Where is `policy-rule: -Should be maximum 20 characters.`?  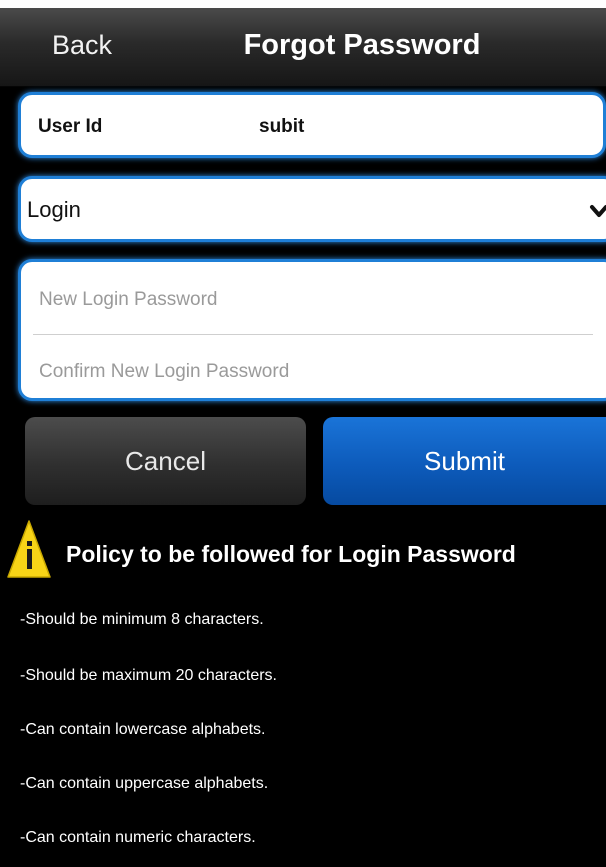 policy-rule: -Should be maximum 20 characters. is located at coordinates (148, 675).